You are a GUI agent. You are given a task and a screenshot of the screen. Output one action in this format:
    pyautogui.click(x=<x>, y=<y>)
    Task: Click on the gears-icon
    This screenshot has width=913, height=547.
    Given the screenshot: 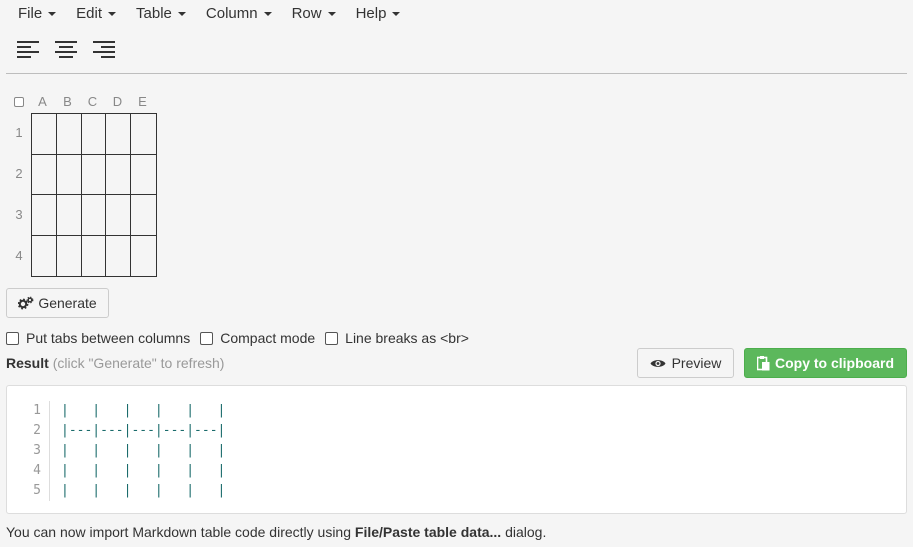 What is the action you would take?
    pyautogui.click(x=26, y=303)
    